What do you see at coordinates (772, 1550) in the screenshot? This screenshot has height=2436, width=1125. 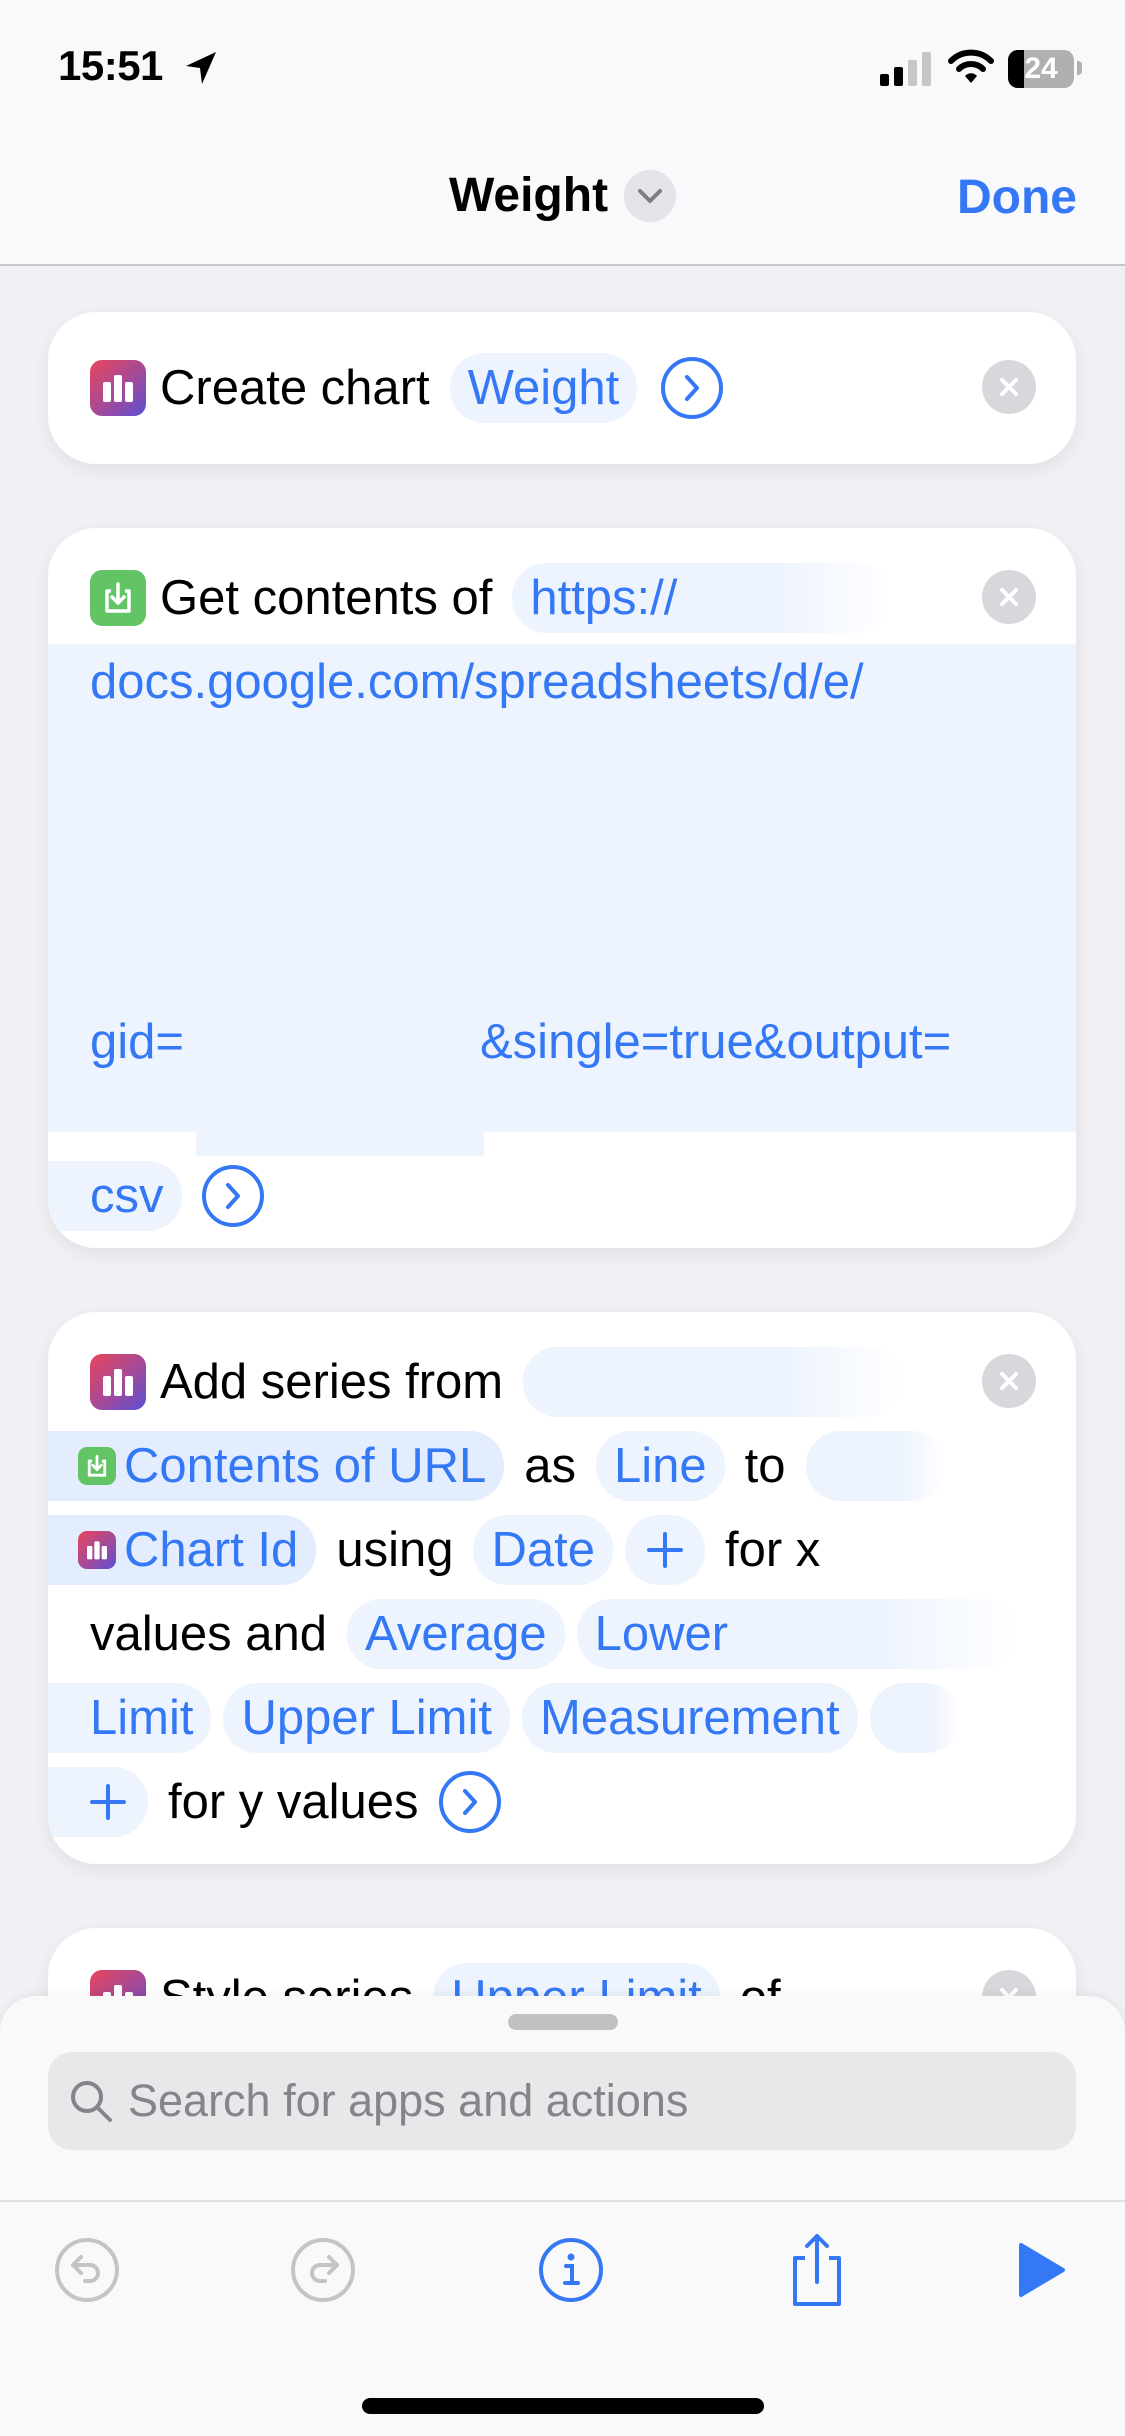 I see `for-x-text: for x` at bounding box center [772, 1550].